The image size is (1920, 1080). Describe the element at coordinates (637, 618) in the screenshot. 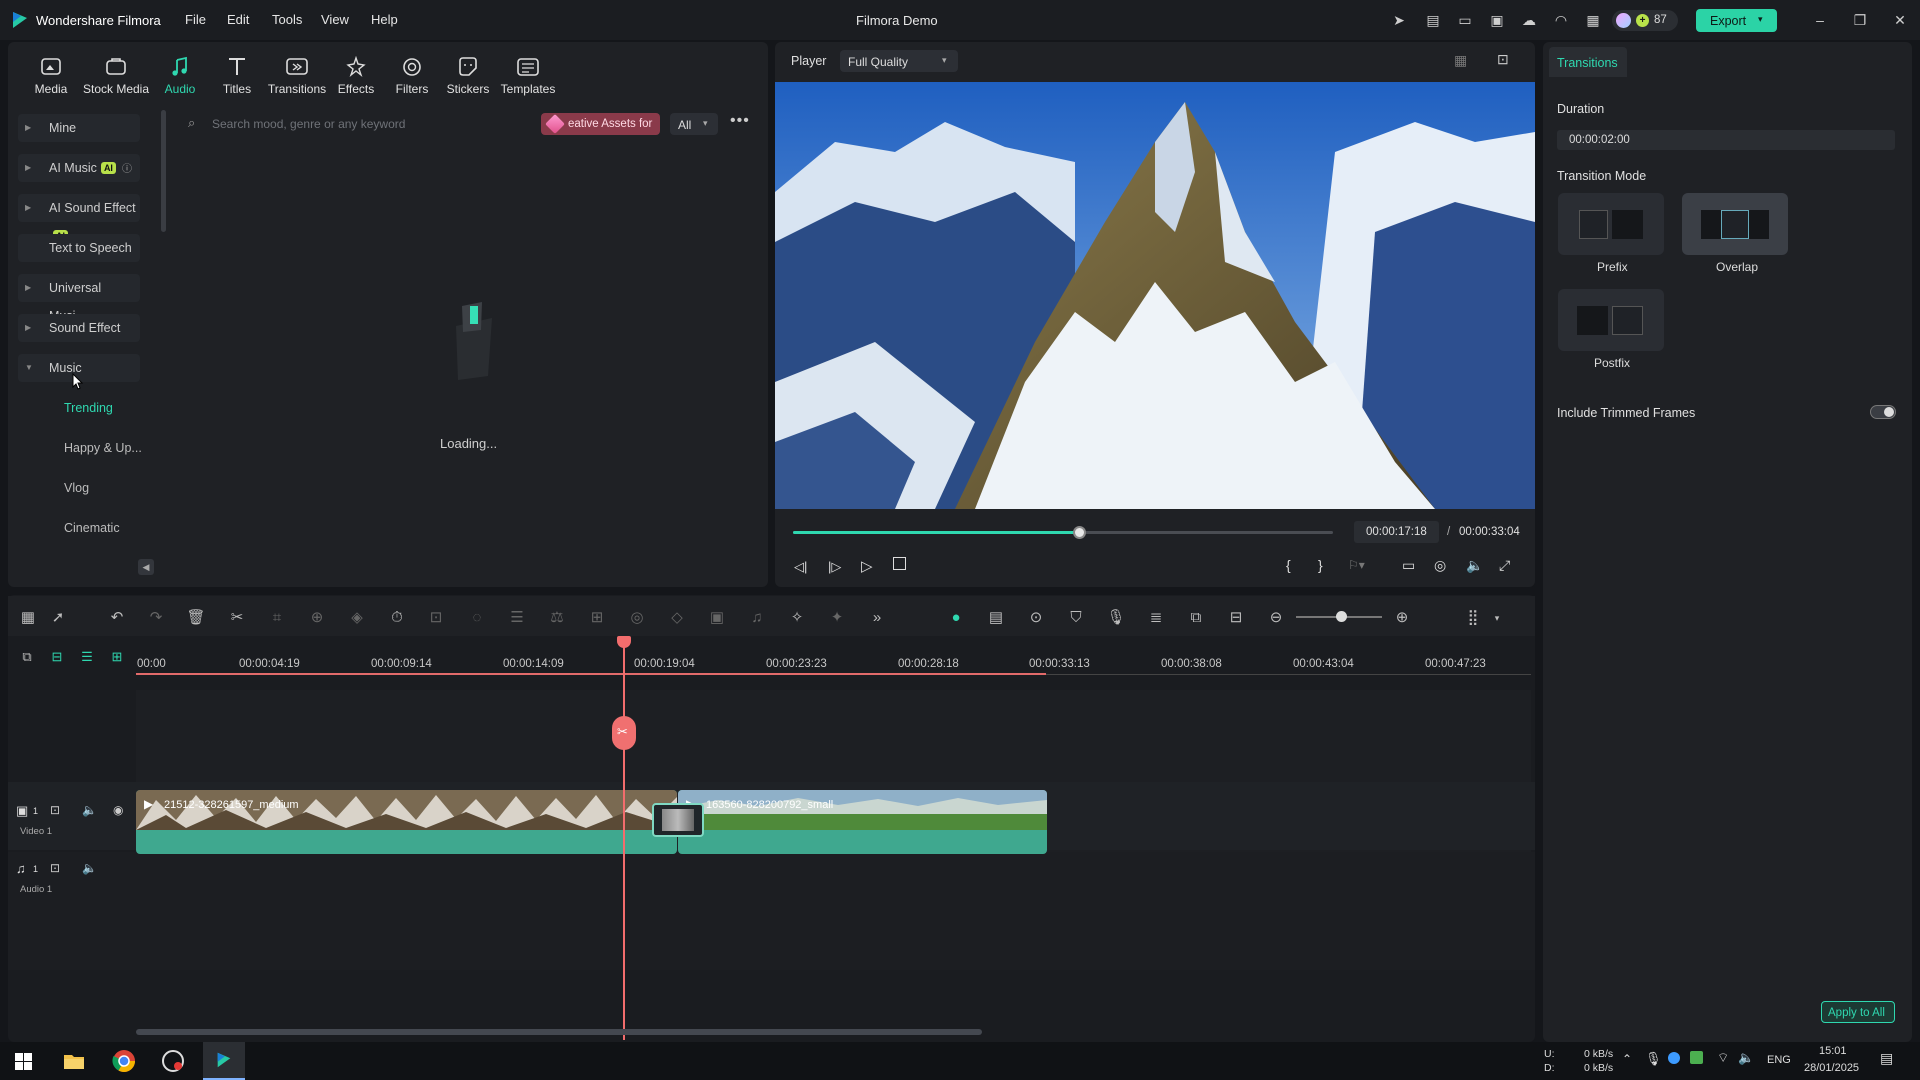

I see `motion-icon: ◎` at that location.